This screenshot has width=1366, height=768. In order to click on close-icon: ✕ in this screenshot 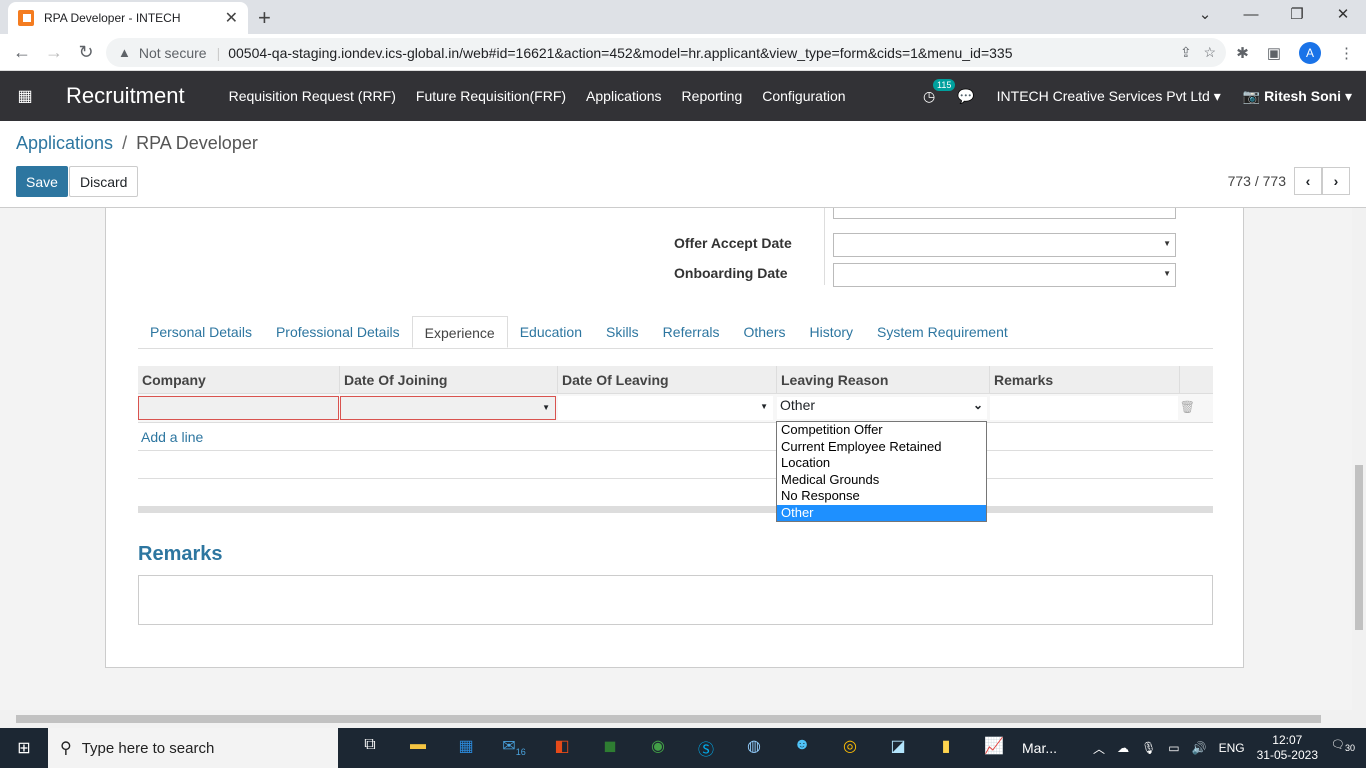, I will do `click(231, 18)`.